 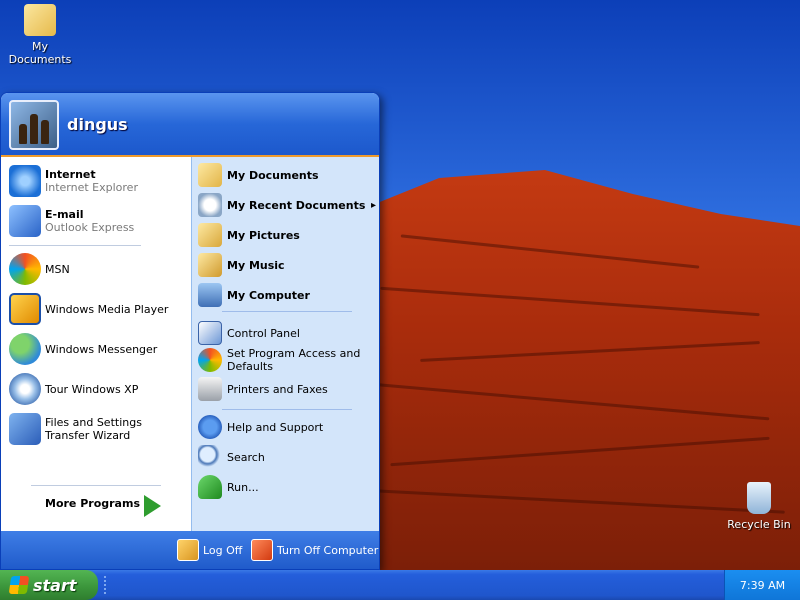 I want to click on messenger-icon, so click(x=25, y=349).